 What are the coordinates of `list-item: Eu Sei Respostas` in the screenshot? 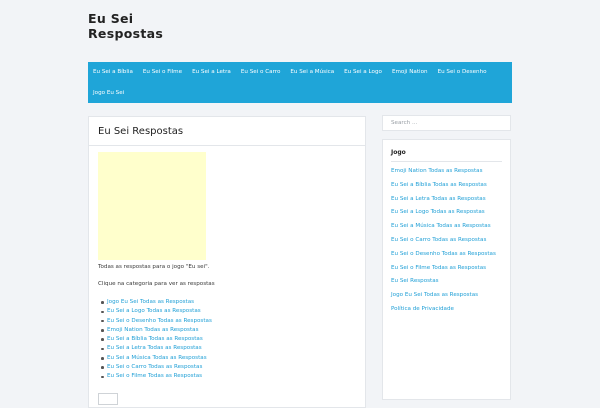 It's located at (443, 282).